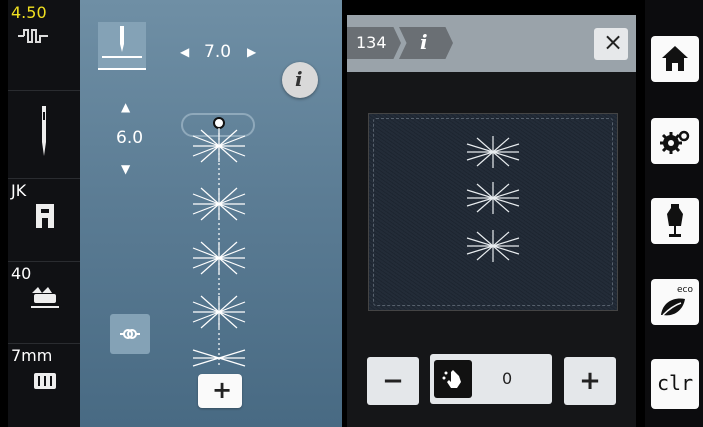  I want to click on info-button: i, so click(300, 80).